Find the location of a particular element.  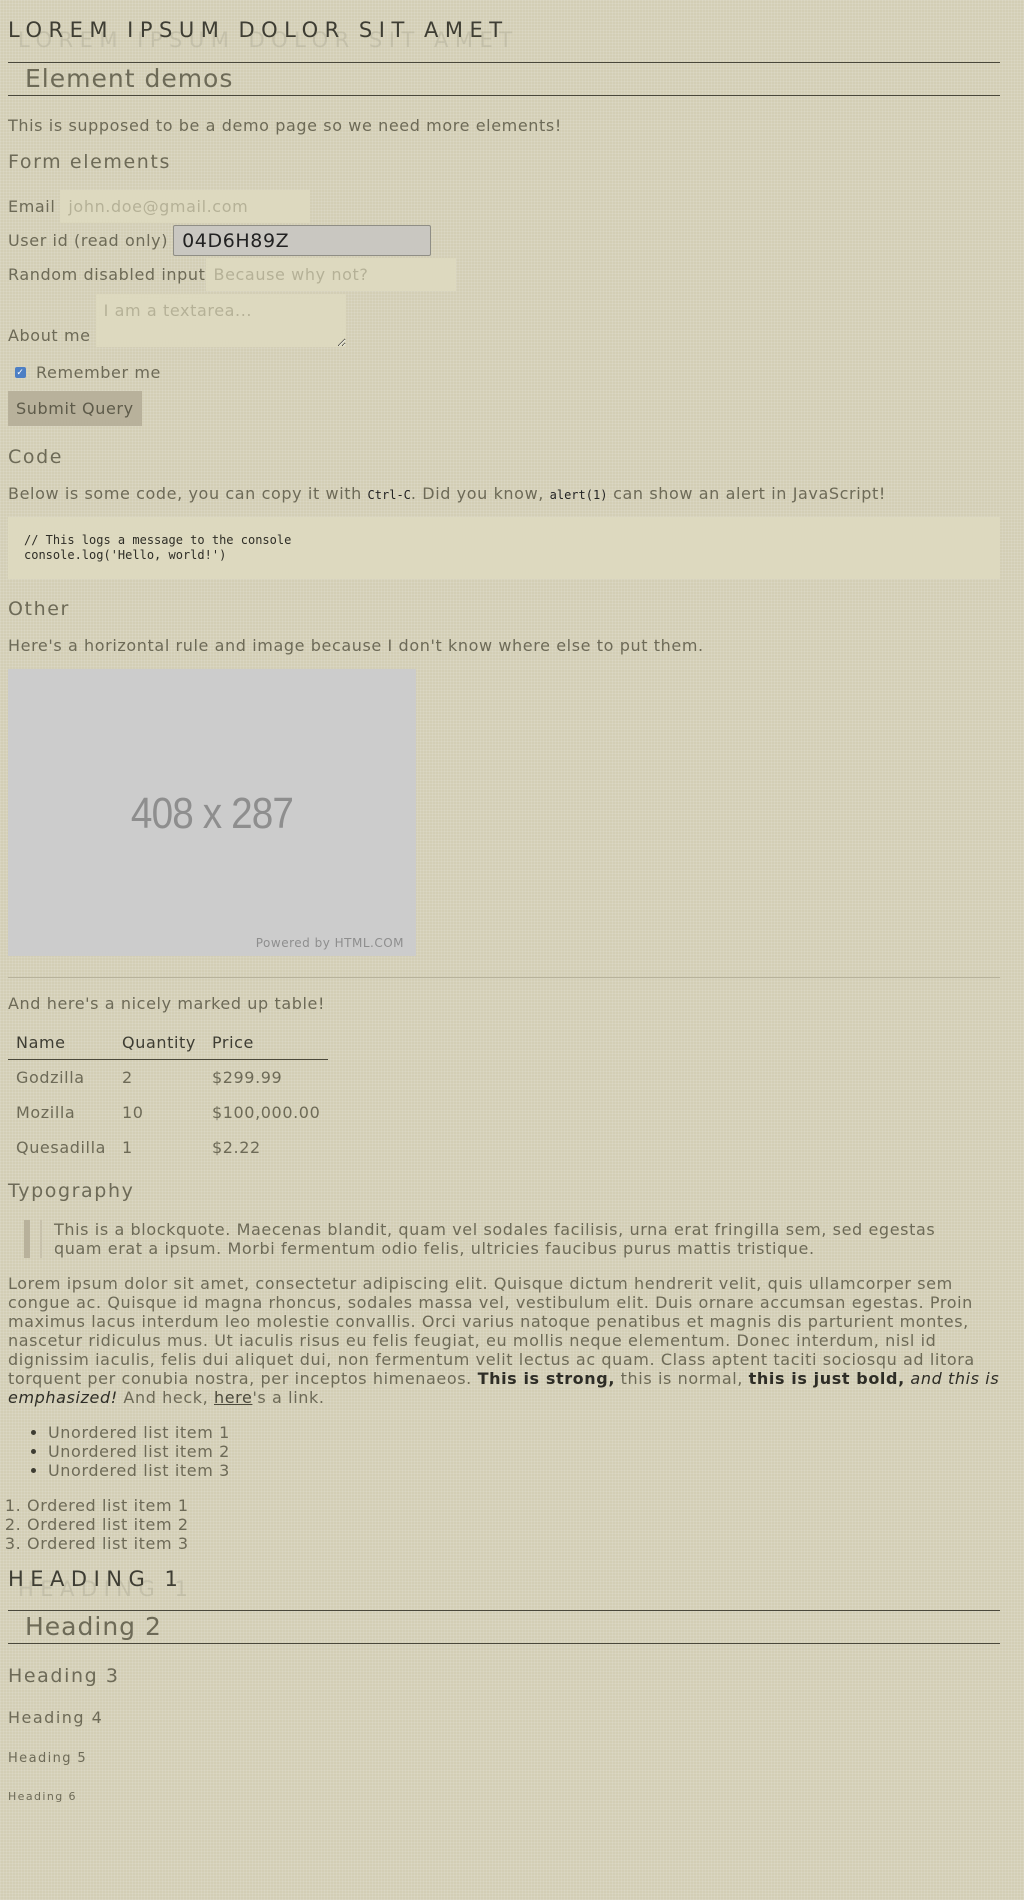

cell-quantity: 1 is located at coordinates (127, 1147).